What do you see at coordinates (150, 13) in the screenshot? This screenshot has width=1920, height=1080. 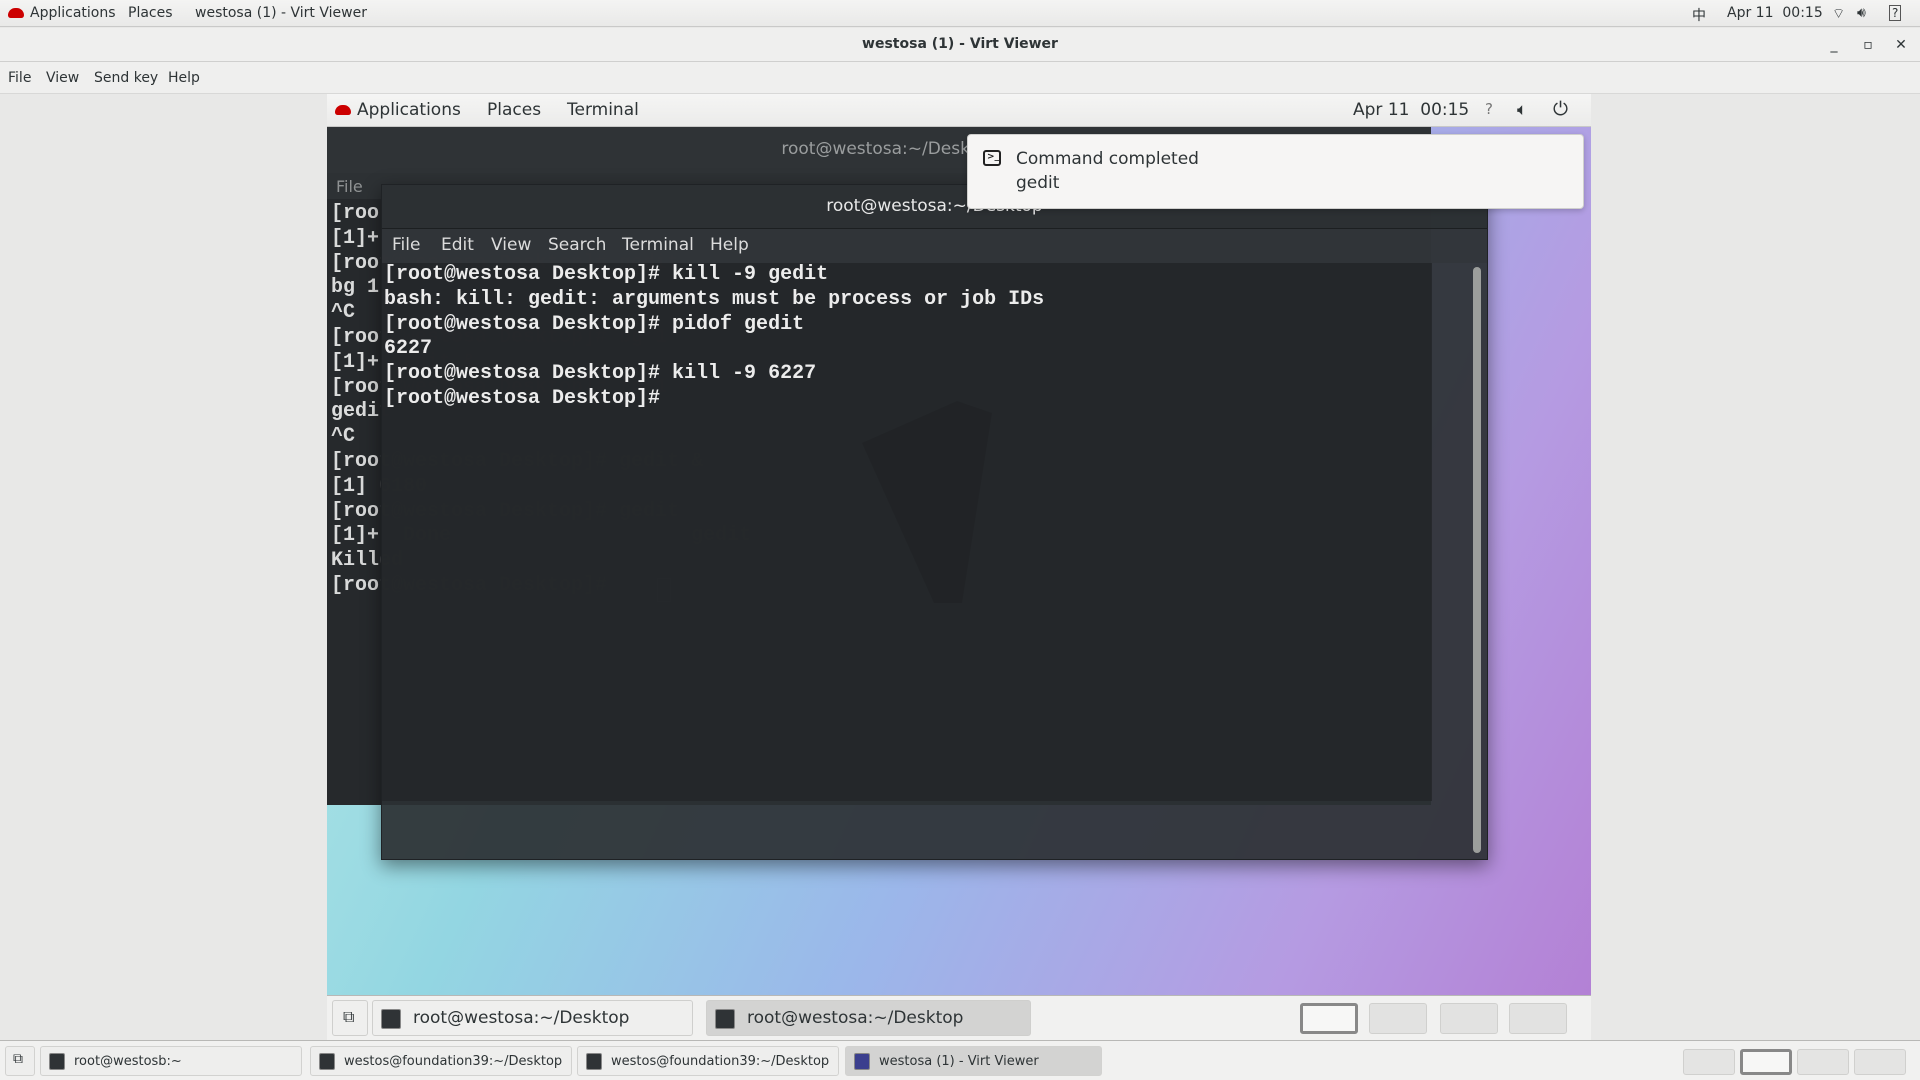 I see `places-menu: Places` at bounding box center [150, 13].